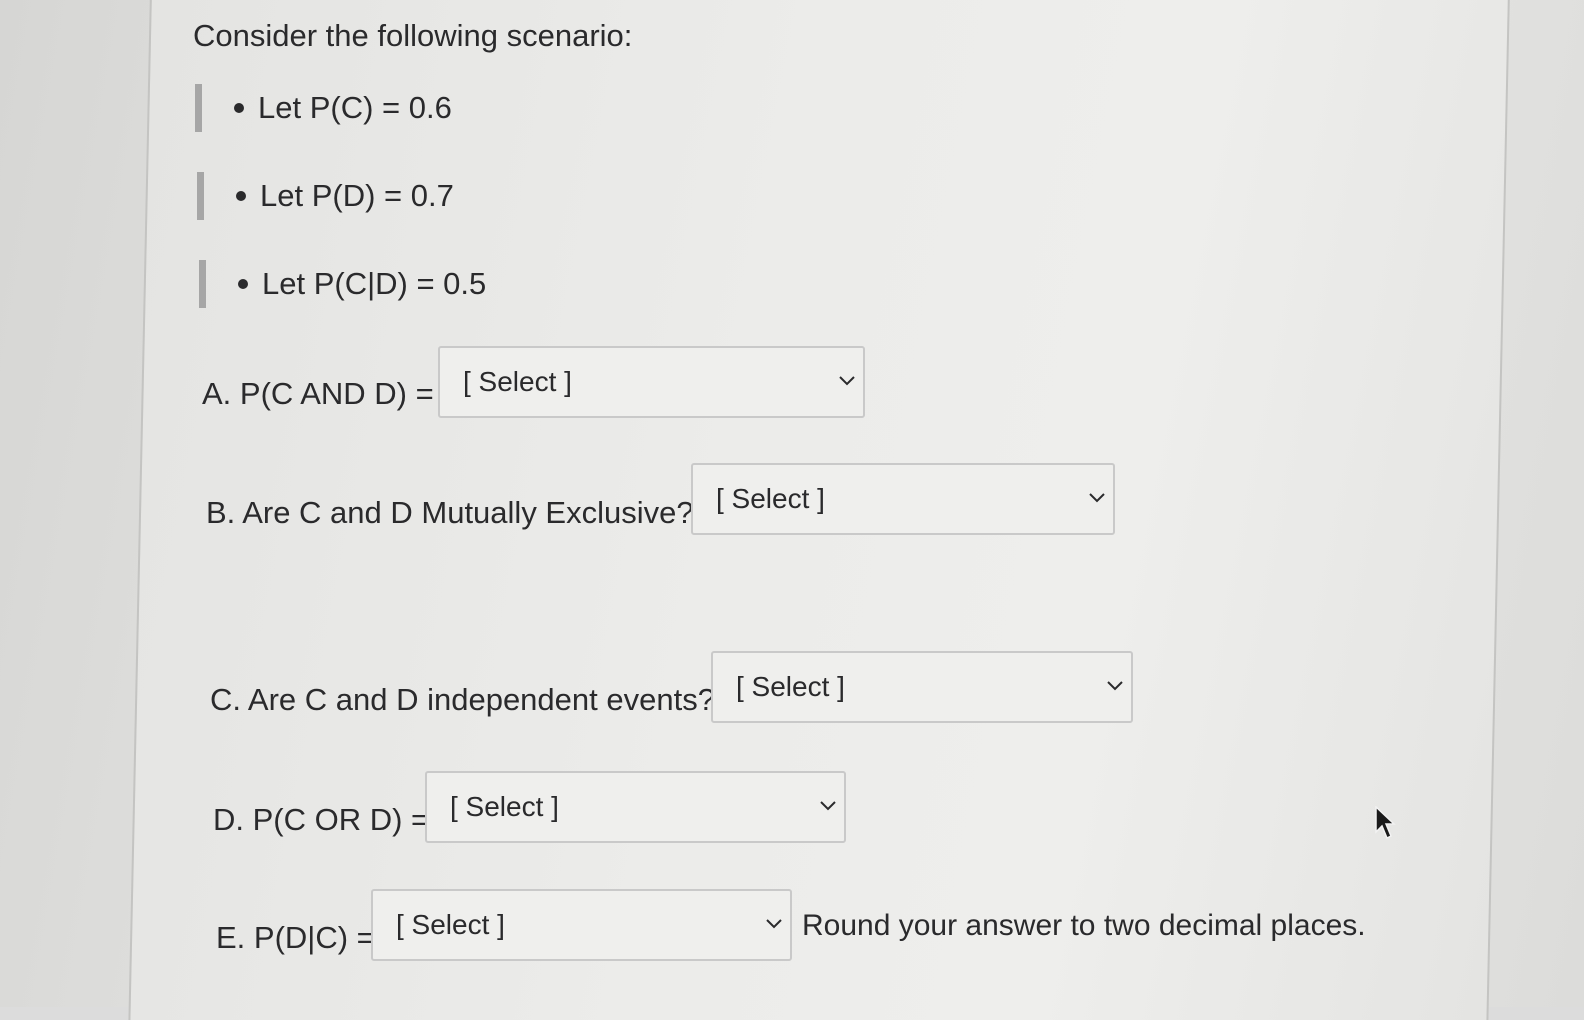 This screenshot has width=1584, height=1020. I want to click on question-c-select: [ Select ], so click(922, 687).